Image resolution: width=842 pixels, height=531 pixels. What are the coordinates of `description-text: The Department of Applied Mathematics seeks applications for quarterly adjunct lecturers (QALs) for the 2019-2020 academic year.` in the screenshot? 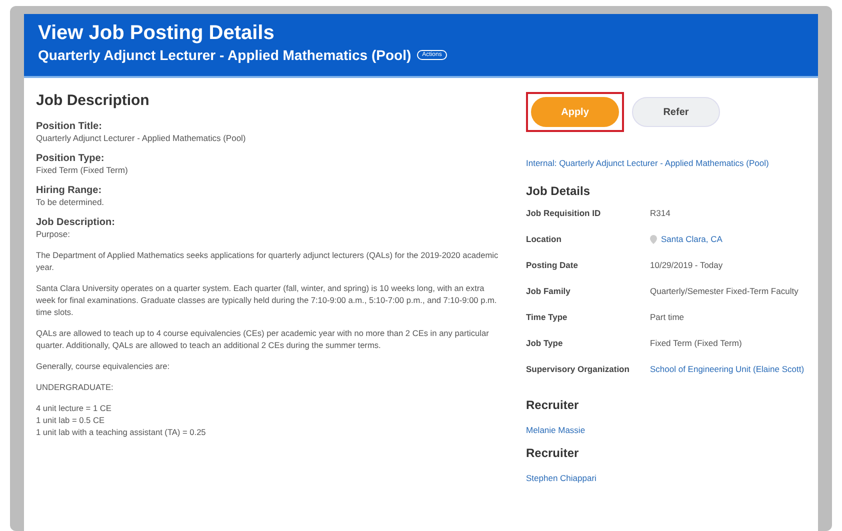 It's located at (268, 261).